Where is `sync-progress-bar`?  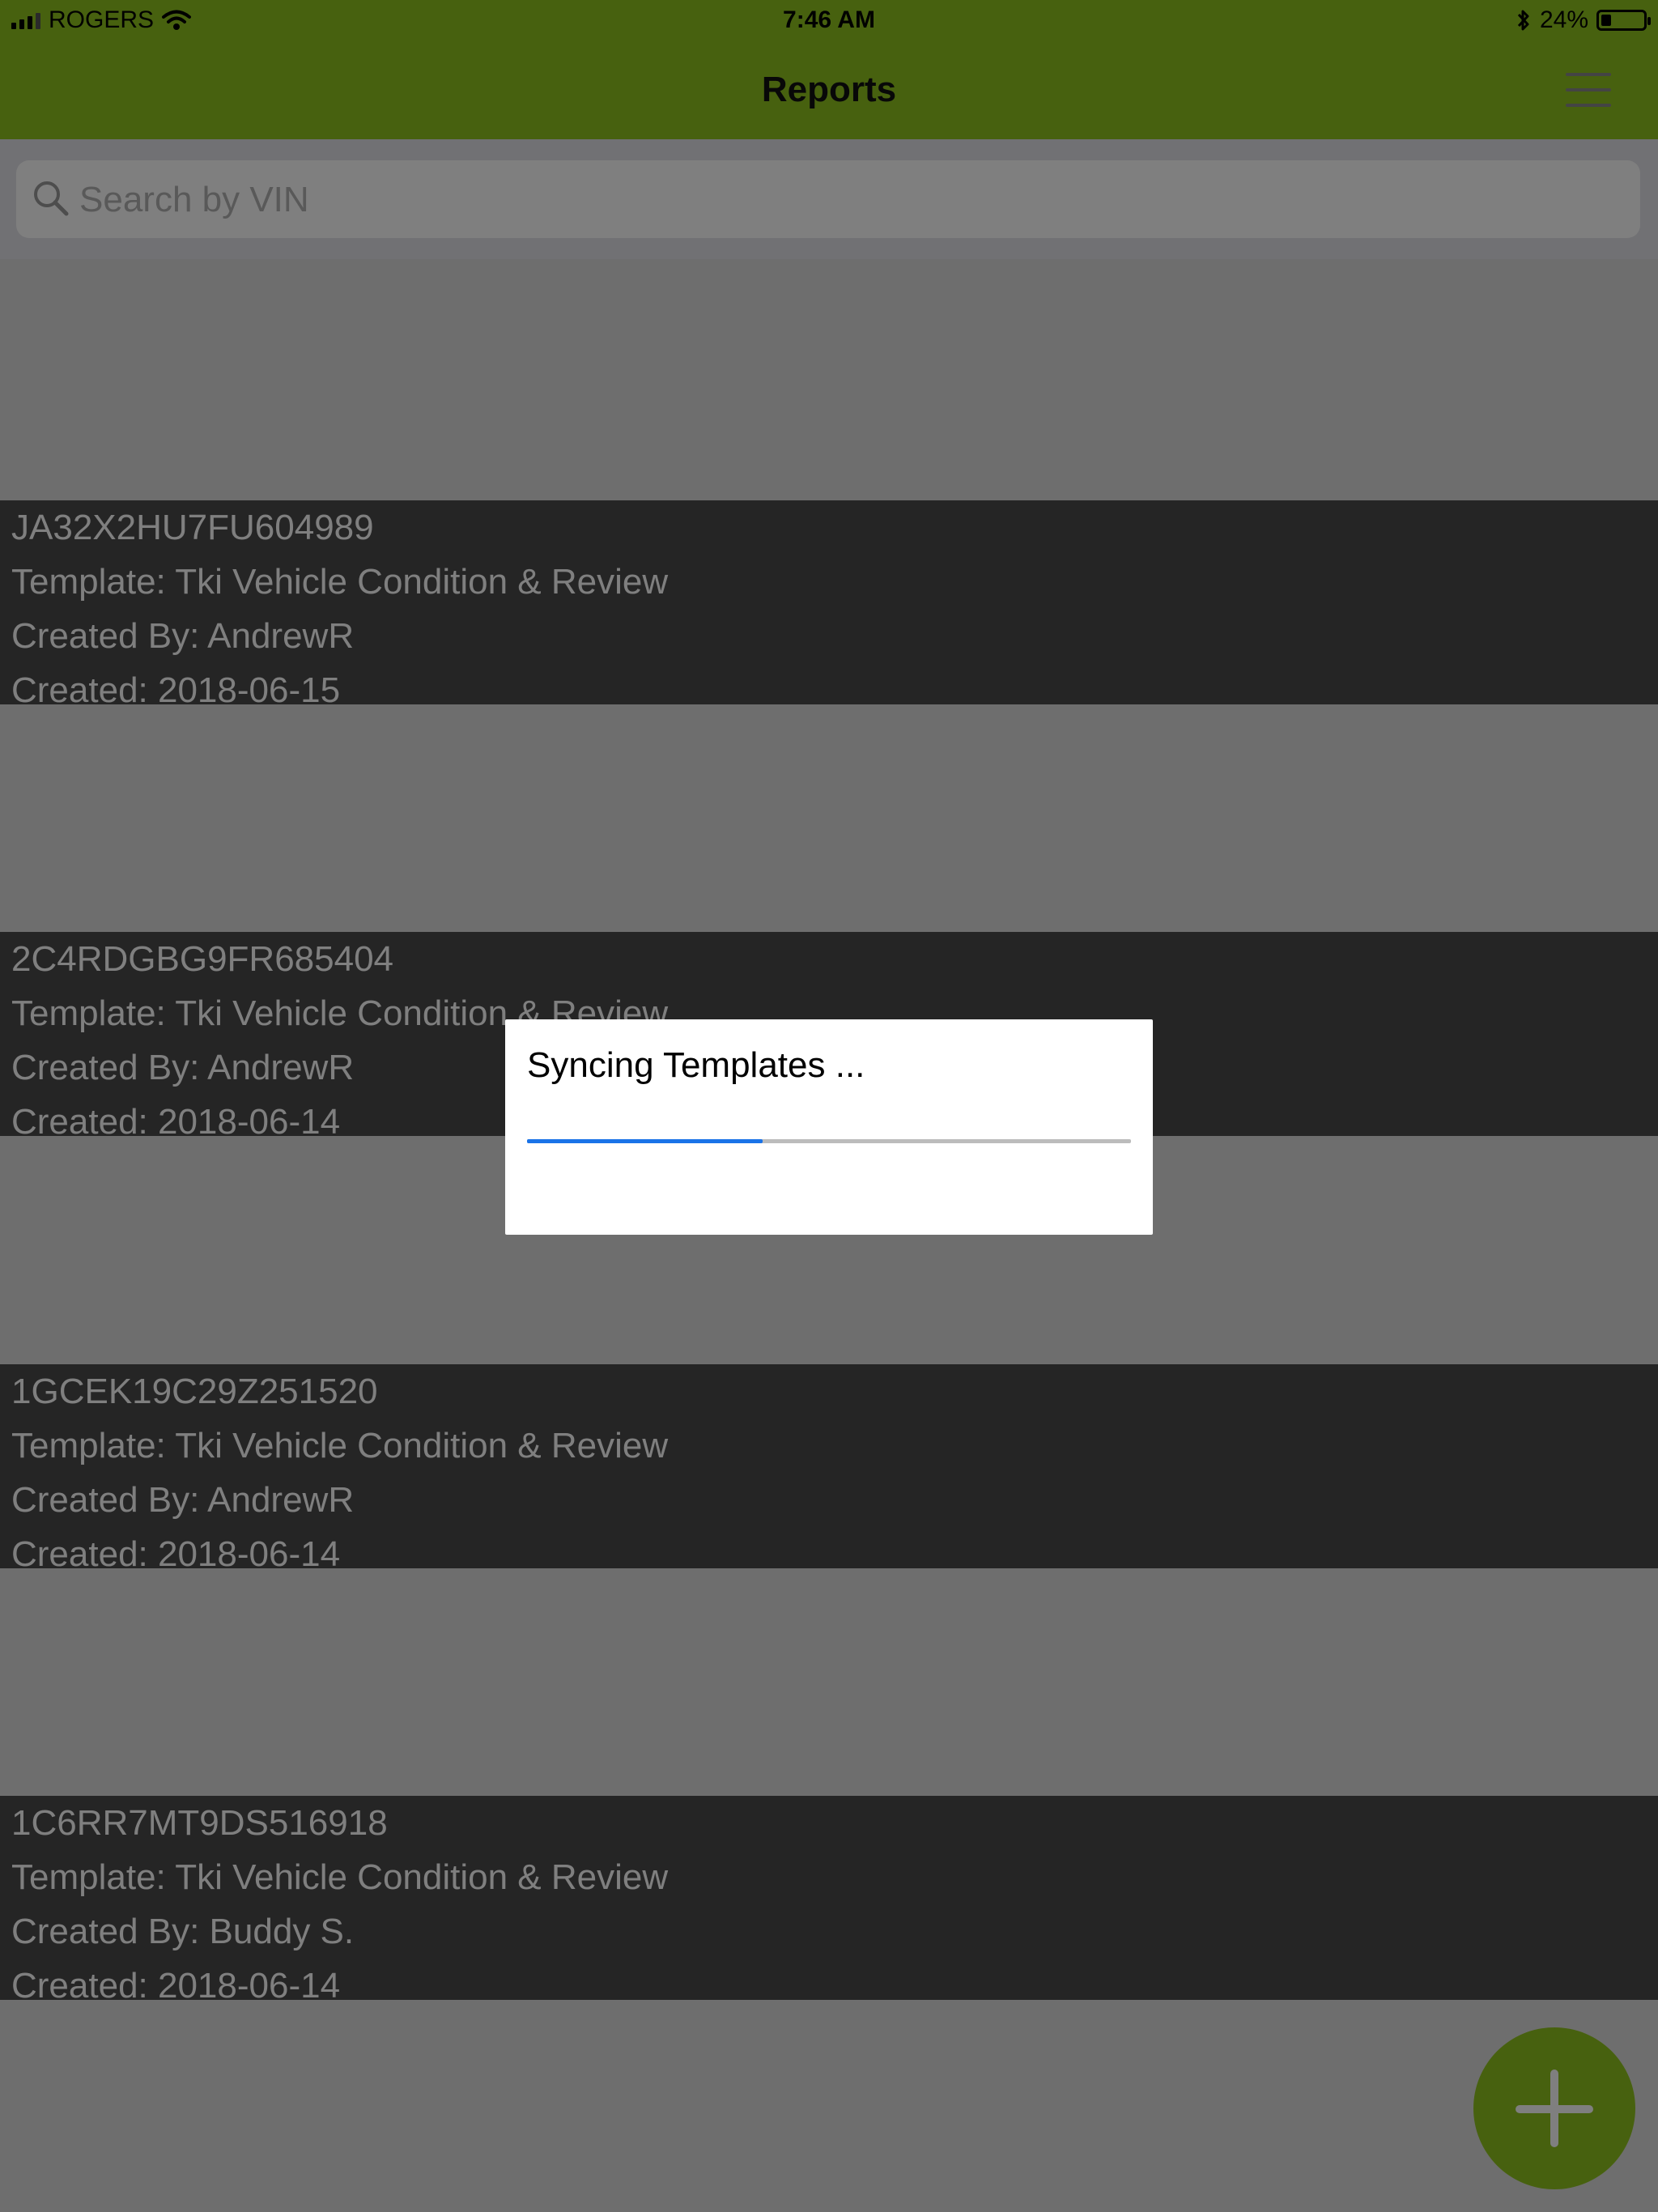 sync-progress-bar is located at coordinates (829, 1141).